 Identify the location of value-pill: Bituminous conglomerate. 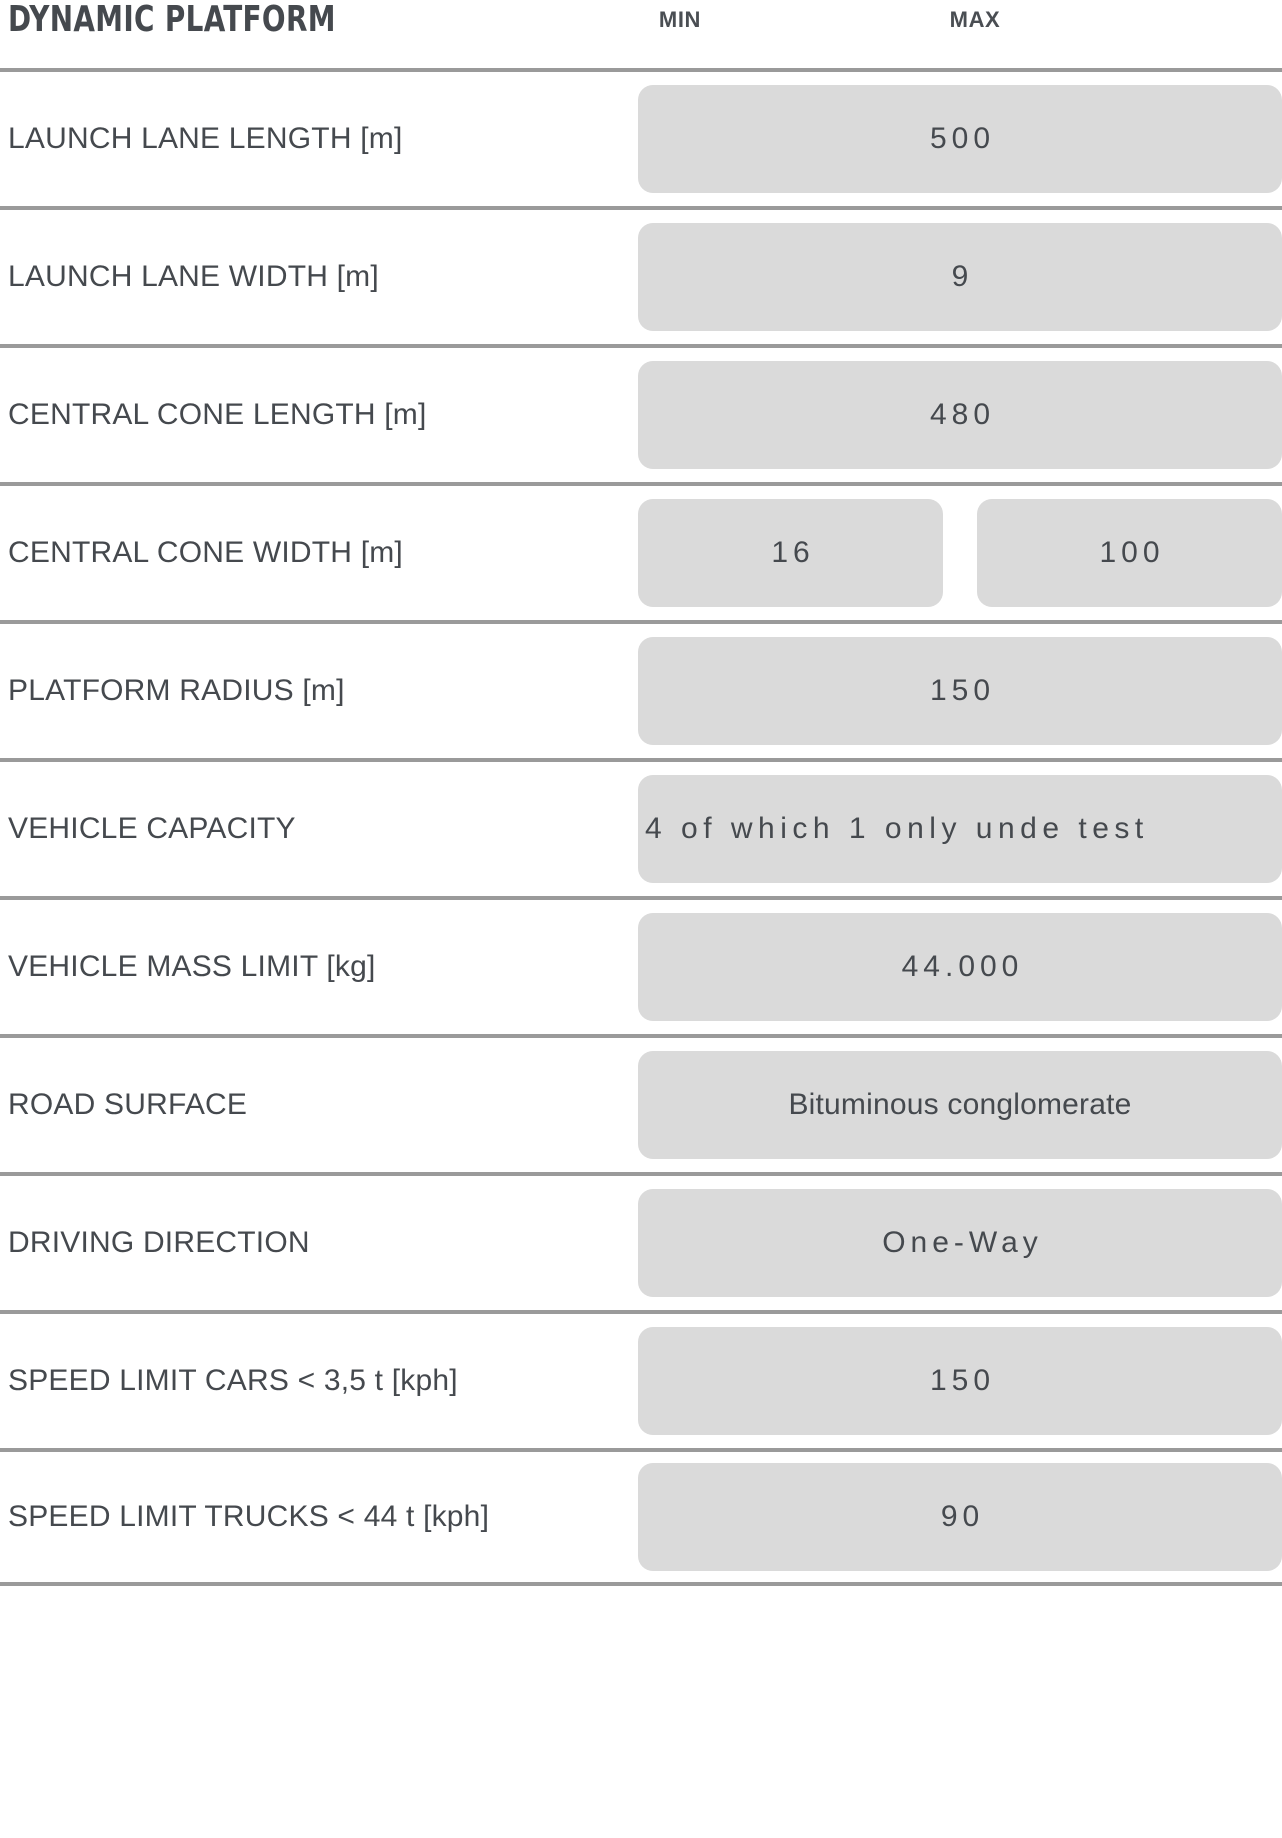
(960, 1105).